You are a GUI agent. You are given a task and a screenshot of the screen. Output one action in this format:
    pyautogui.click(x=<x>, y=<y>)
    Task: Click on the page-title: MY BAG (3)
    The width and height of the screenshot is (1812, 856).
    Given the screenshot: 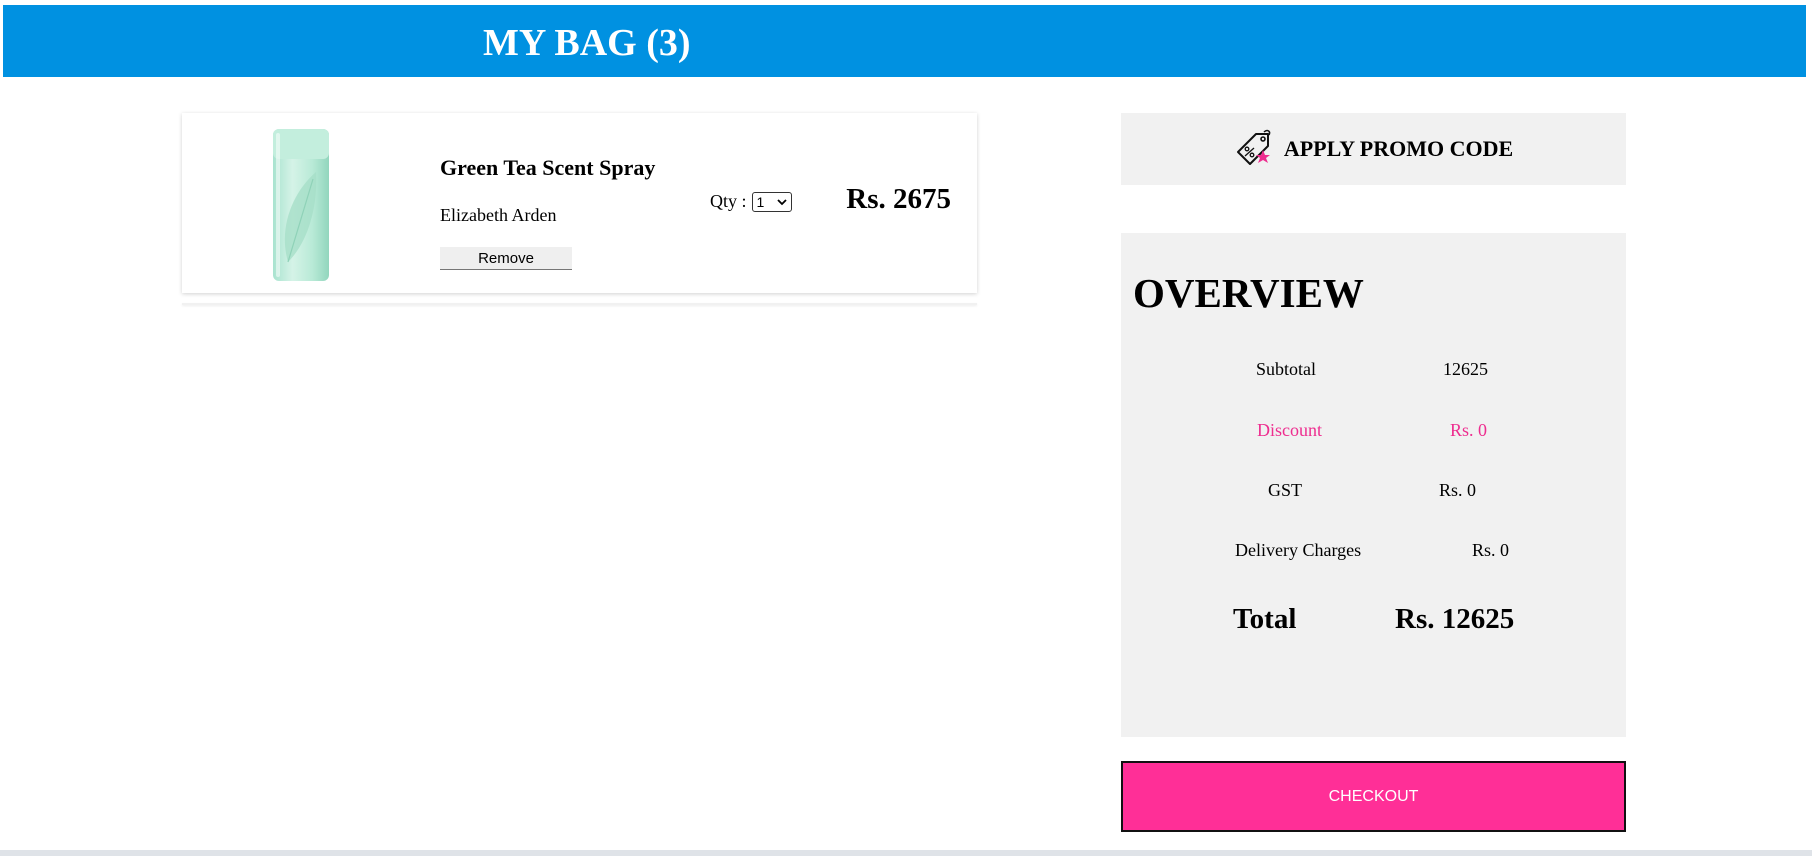 What is the action you would take?
    pyautogui.click(x=587, y=43)
    